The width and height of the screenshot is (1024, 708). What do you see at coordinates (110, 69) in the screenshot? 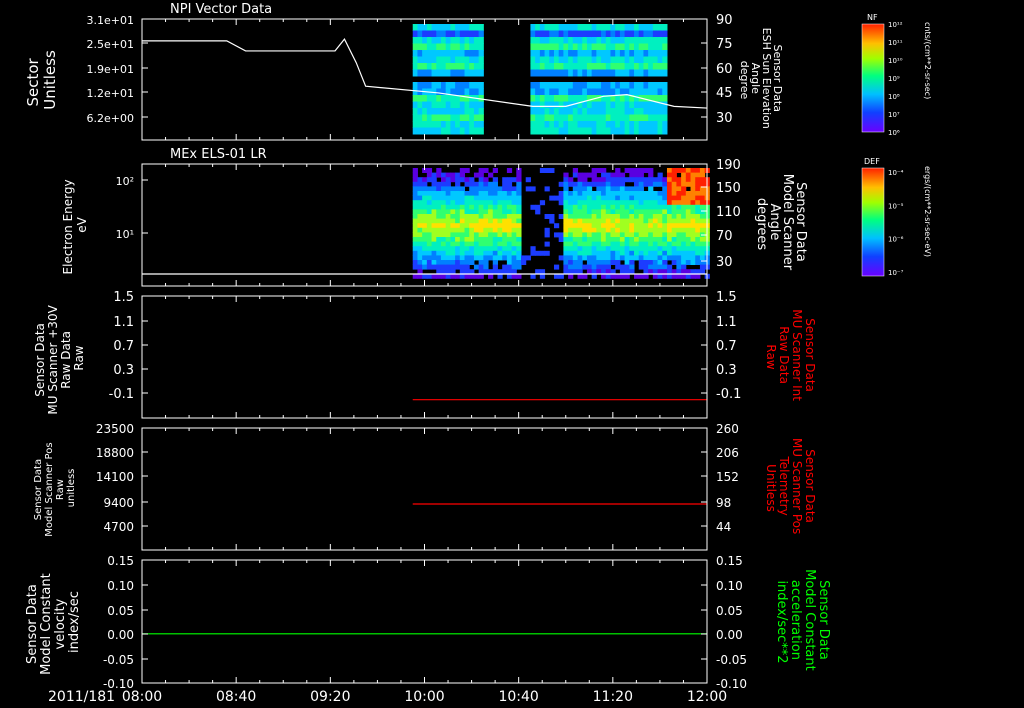
I see `left-tick-label: 1.9e+01` at bounding box center [110, 69].